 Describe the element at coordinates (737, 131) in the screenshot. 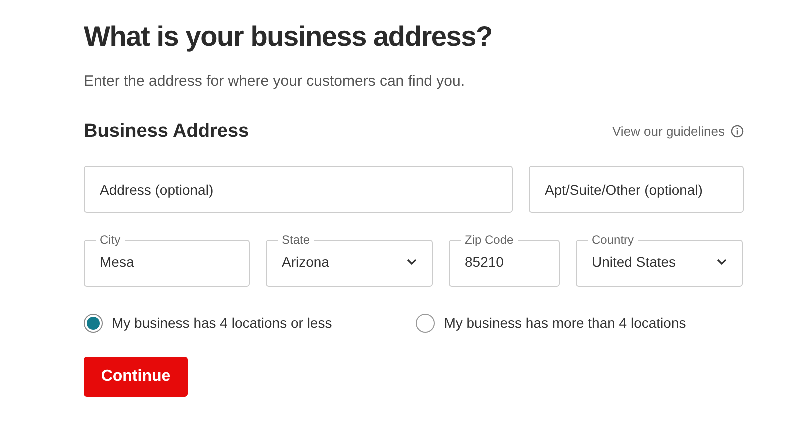

I see `info-icon` at that location.